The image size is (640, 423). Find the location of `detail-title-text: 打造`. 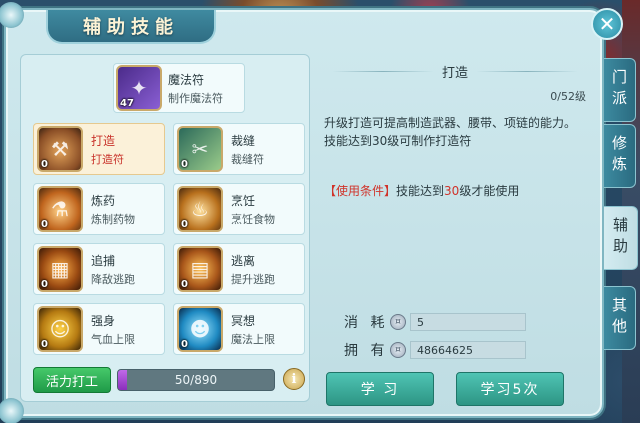

detail-title-text: 打造 is located at coordinates (455, 73).